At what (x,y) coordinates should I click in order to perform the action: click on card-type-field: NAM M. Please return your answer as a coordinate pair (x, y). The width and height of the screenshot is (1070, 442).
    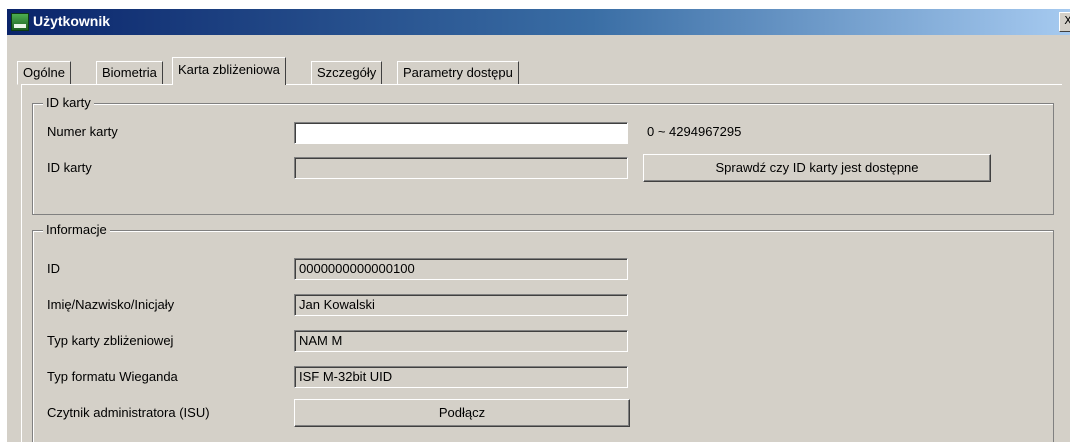
    Looking at the image, I should click on (461, 341).